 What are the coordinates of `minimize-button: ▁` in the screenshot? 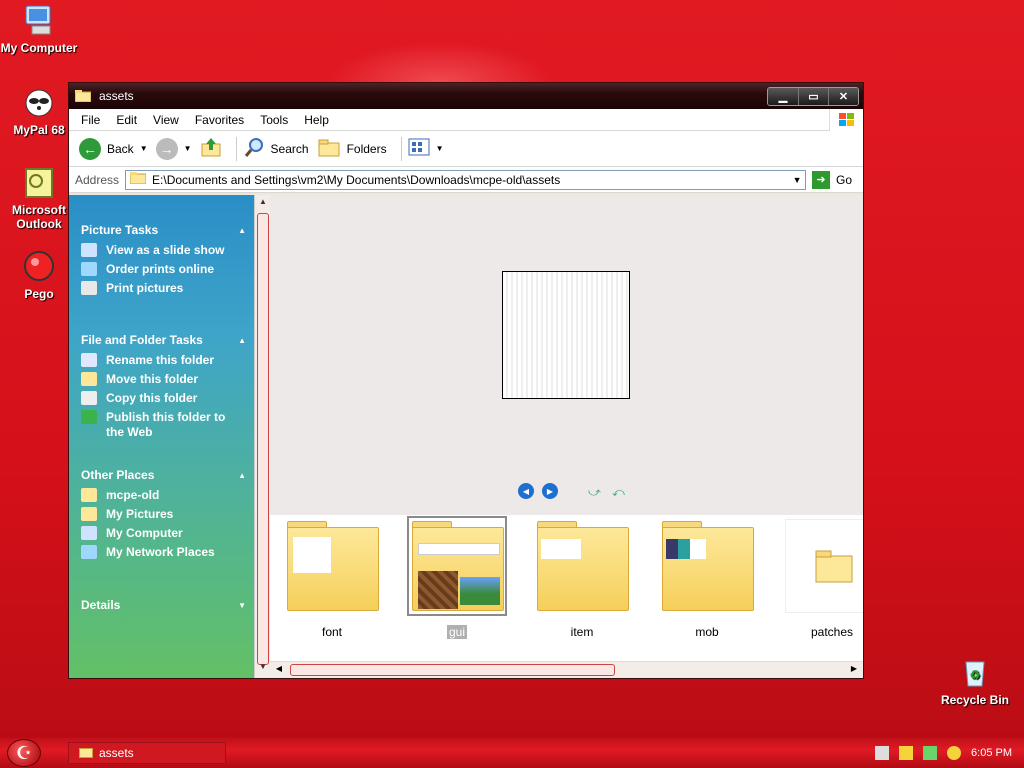 It's located at (783, 96).